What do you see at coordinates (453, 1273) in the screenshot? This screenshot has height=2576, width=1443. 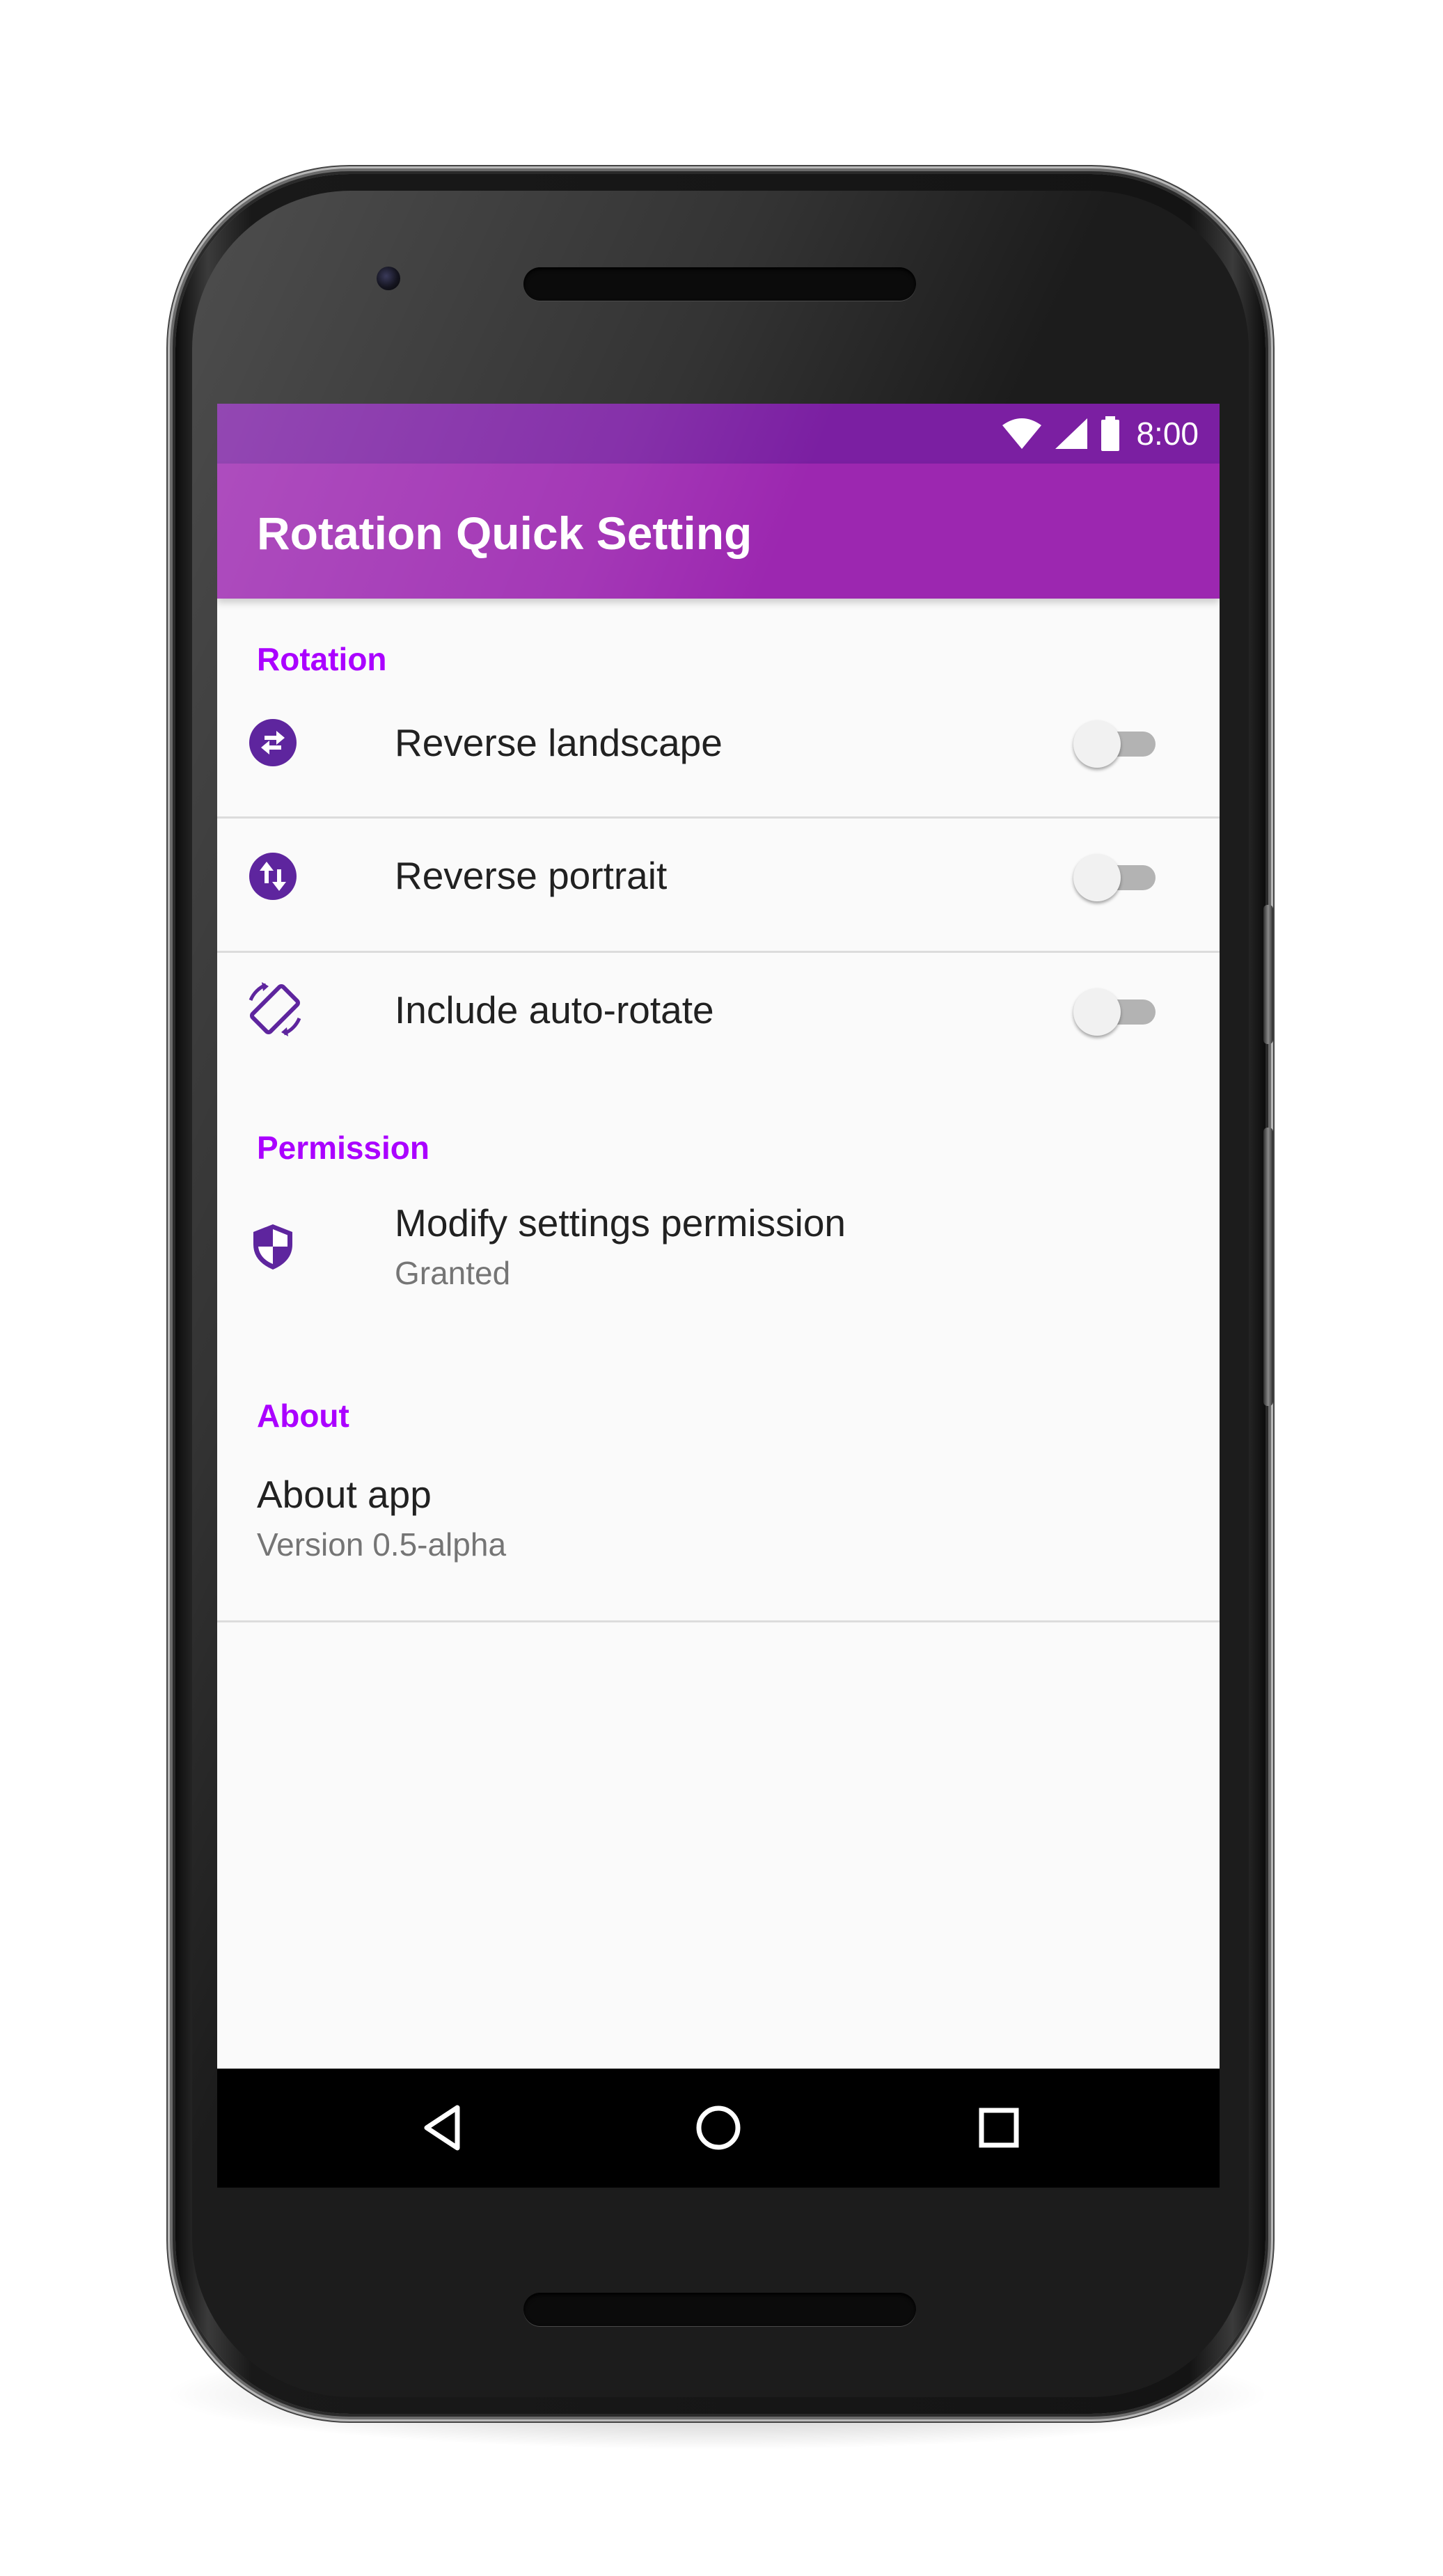 I see `pref-summary: Granted` at bounding box center [453, 1273].